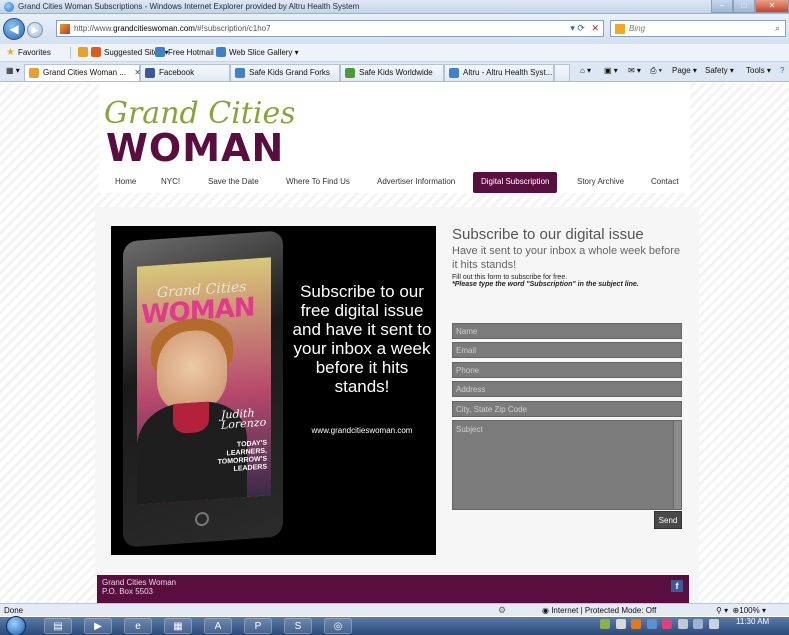  What do you see at coordinates (637, 28) in the screenshot?
I see `search-placeholder: Bing` at bounding box center [637, 28].